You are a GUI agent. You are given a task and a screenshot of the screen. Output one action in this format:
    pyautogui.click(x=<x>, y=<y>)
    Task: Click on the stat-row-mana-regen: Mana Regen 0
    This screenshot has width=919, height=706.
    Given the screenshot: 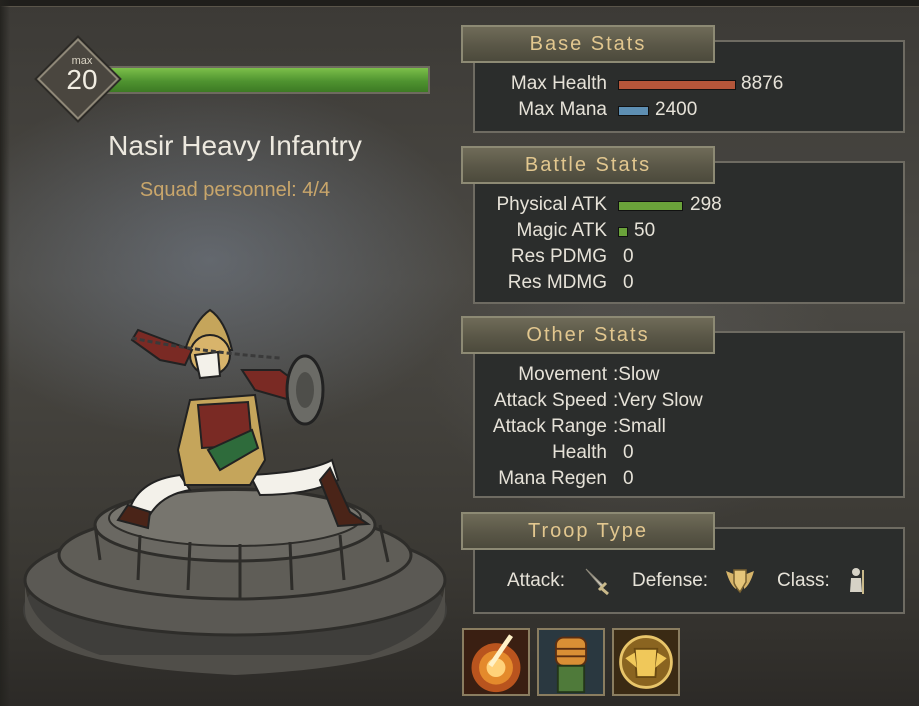 What is the action you would take?
    pyautogui.click(x=459, y=479)
    